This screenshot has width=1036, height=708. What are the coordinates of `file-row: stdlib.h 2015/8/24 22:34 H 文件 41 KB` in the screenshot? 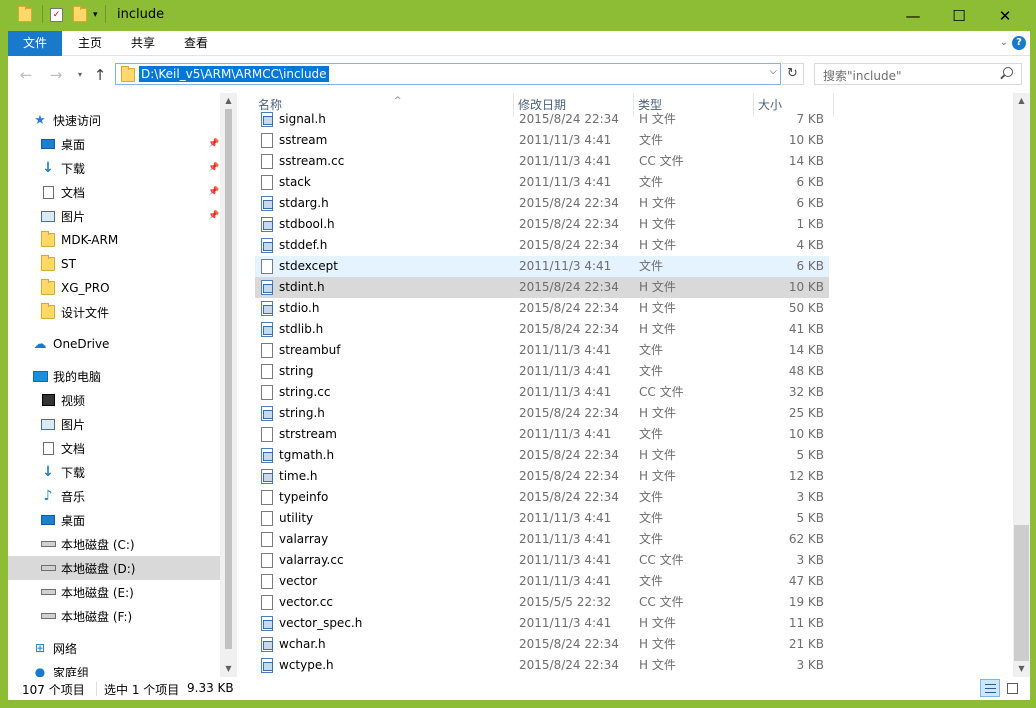 It's located at (542, 329).